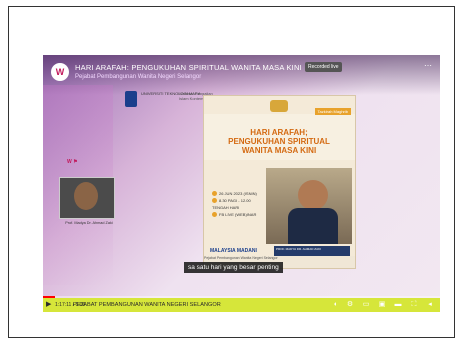 This screenshot has height=344, width=463. What do you see at coordinates (414, 305) in the screenshot?
I see `fullscreen-icon: ⛶` at bounding box center [414, 305].